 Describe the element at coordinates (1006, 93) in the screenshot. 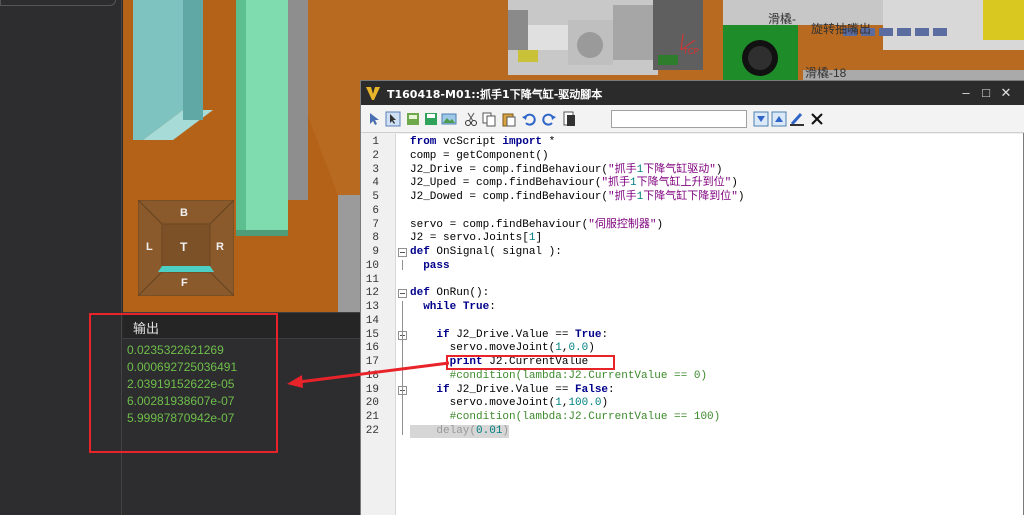

I see `close-button: ✕` at that location.